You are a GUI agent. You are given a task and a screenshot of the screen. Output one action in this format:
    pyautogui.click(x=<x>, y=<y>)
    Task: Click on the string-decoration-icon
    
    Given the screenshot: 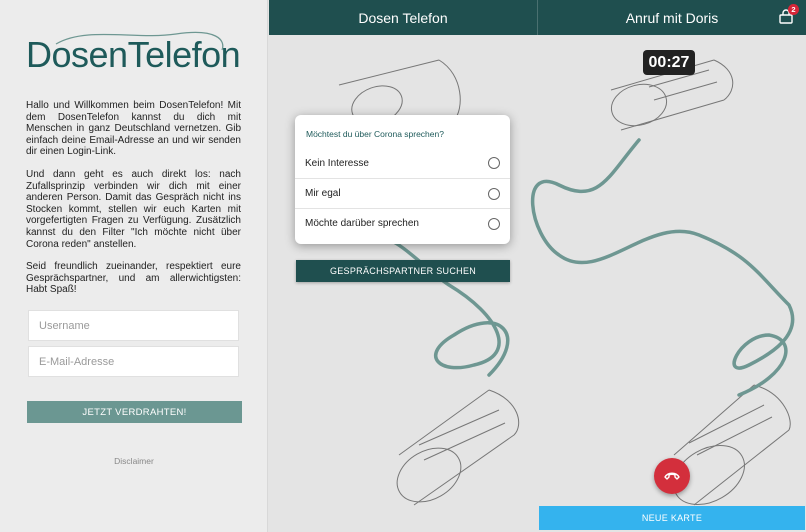 What is the action you would take?
    pyautogui.click(x=139, y=41)
    